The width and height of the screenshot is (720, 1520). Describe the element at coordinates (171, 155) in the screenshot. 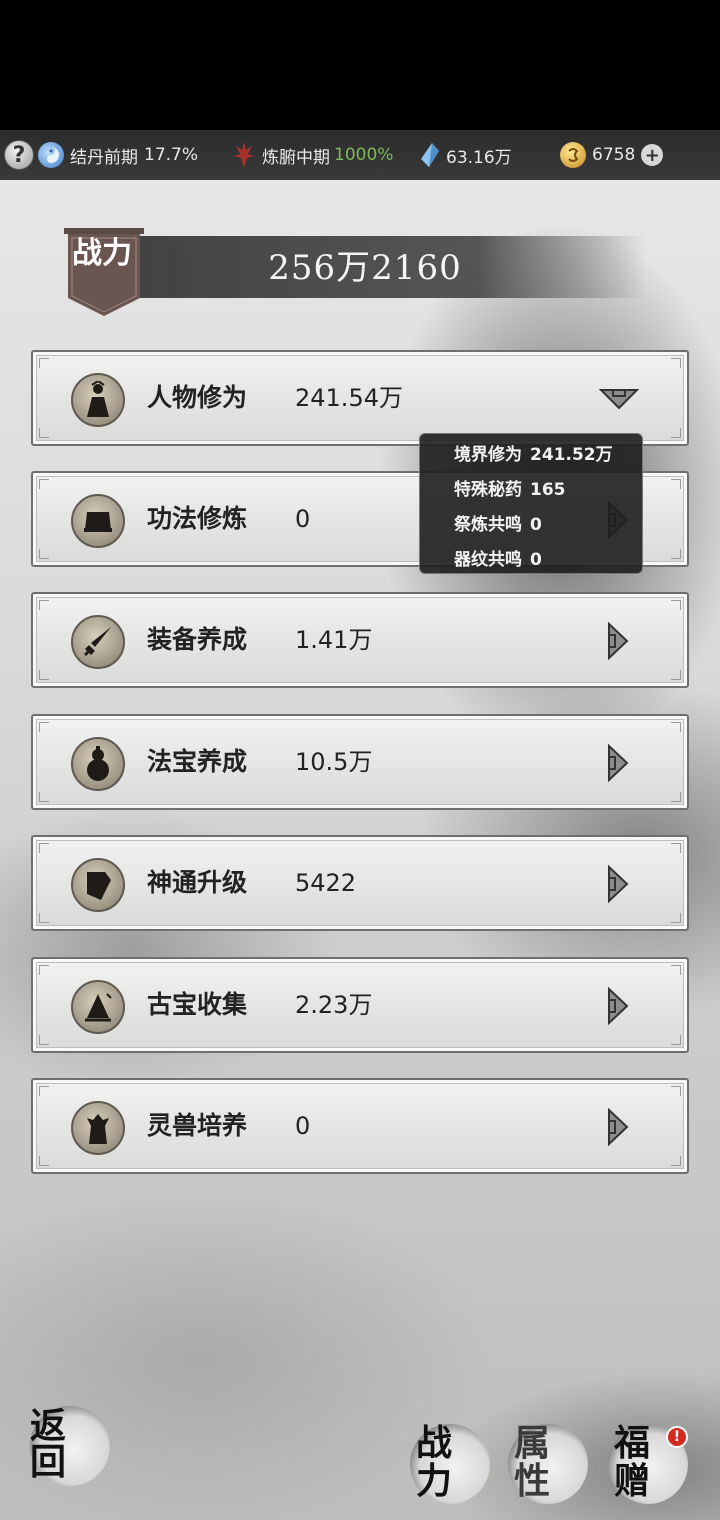

I see `realm-progress: 17.7%` at that location.